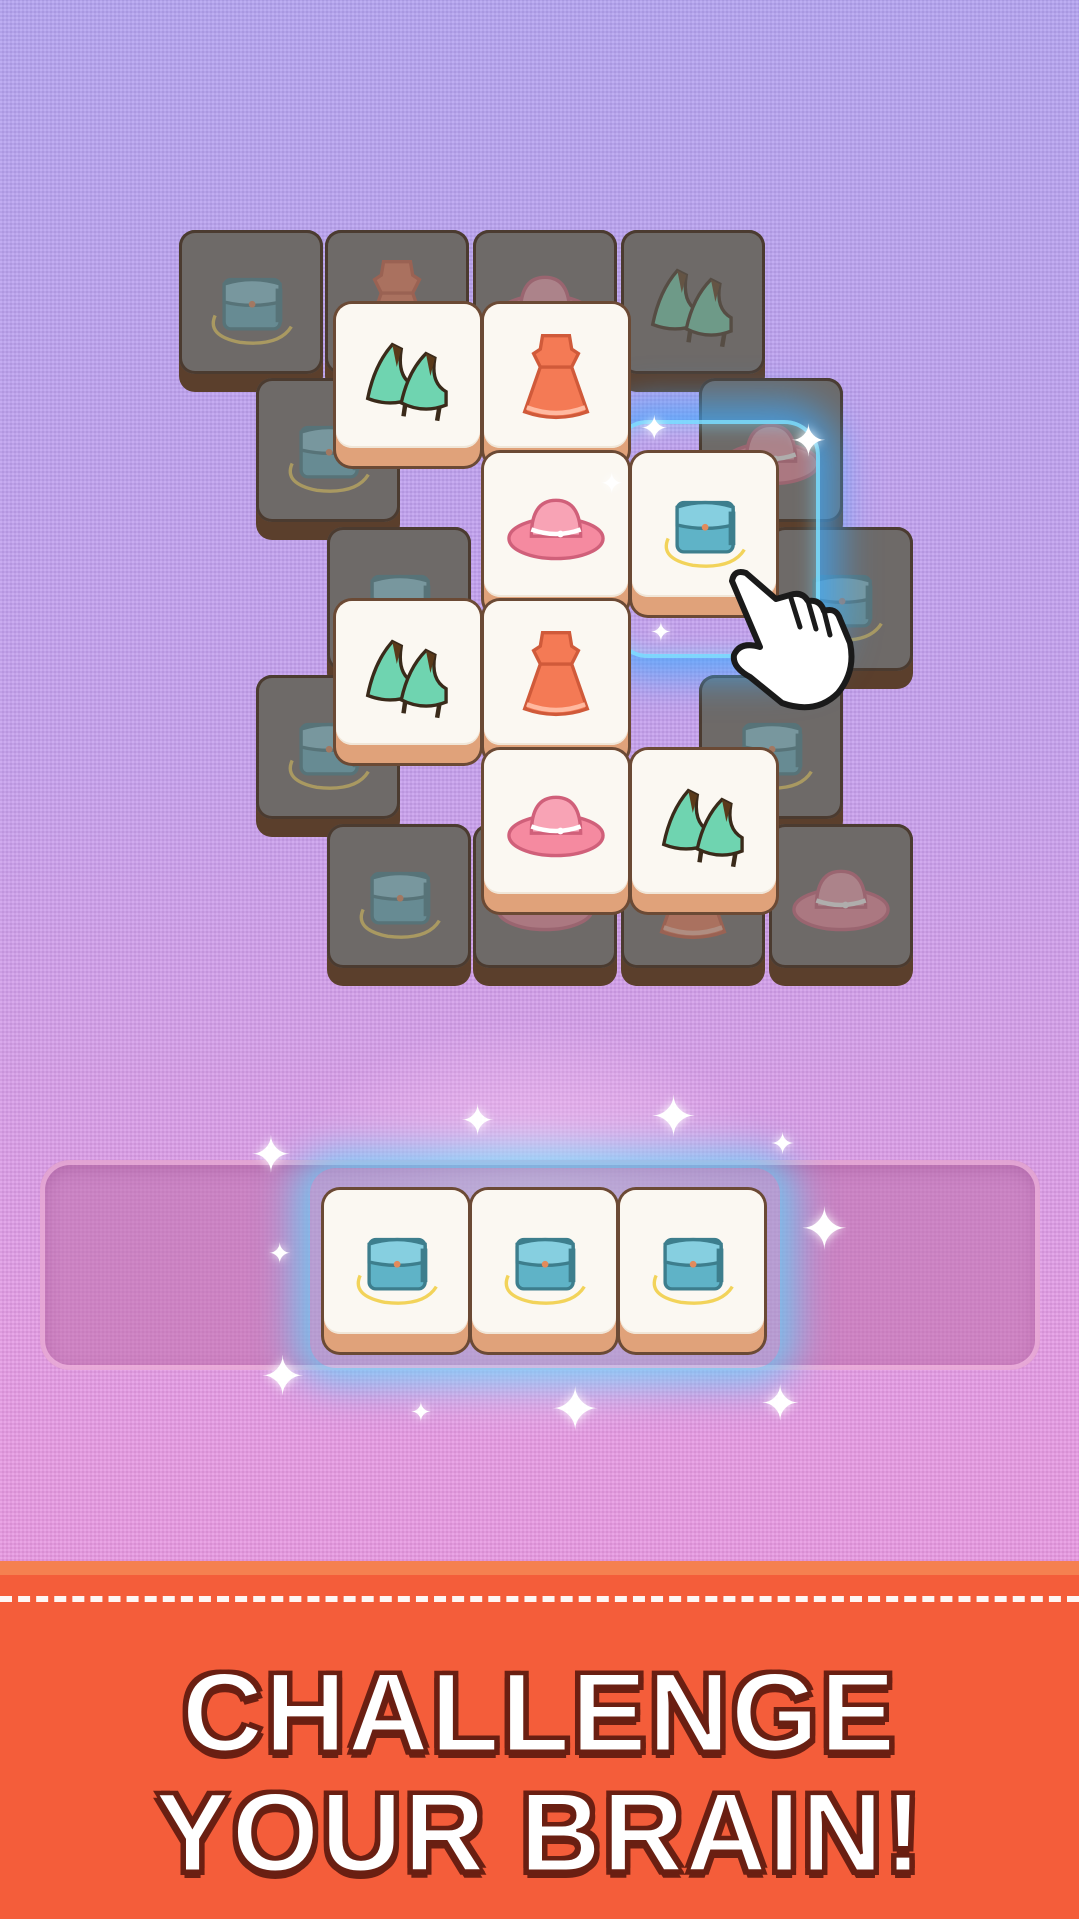 The width and height of the screenshot is (1079, 1919). I want to click on pointing-hand-icon, so click(792, 640).